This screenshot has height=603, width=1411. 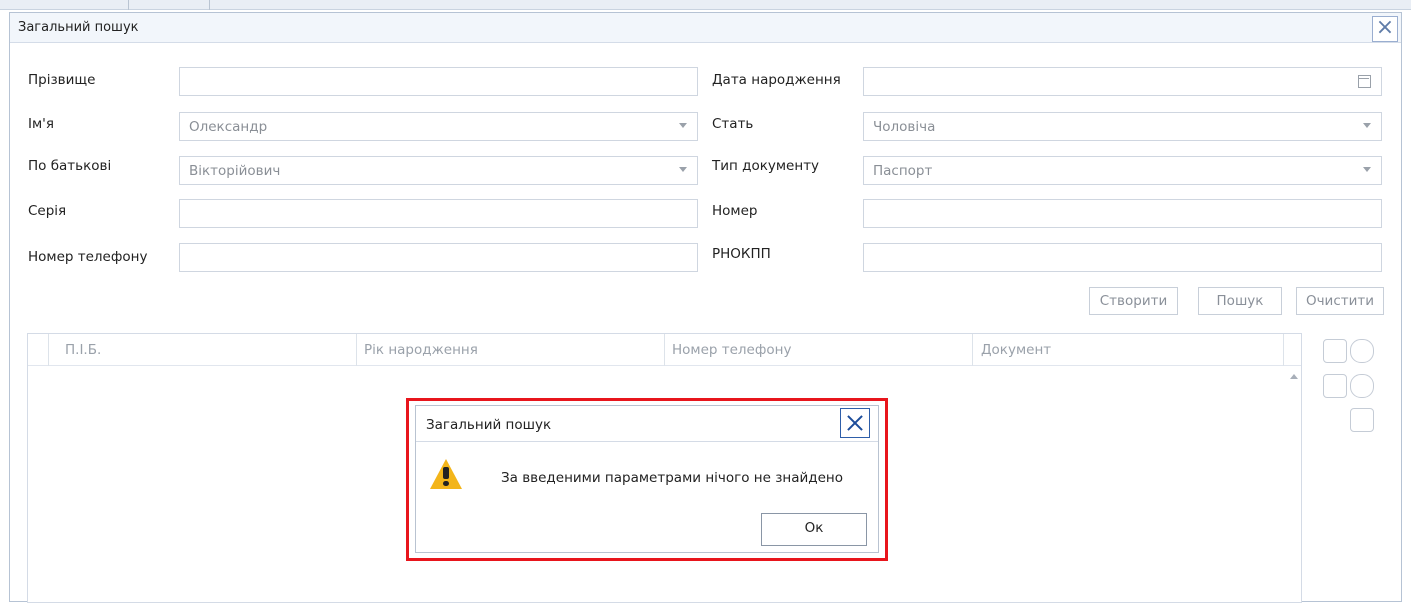 What do you see at coordinates (1122, 126) in the screenshot?
I see `gender-select: Чоловіча` at bounding box center [1122, 126].